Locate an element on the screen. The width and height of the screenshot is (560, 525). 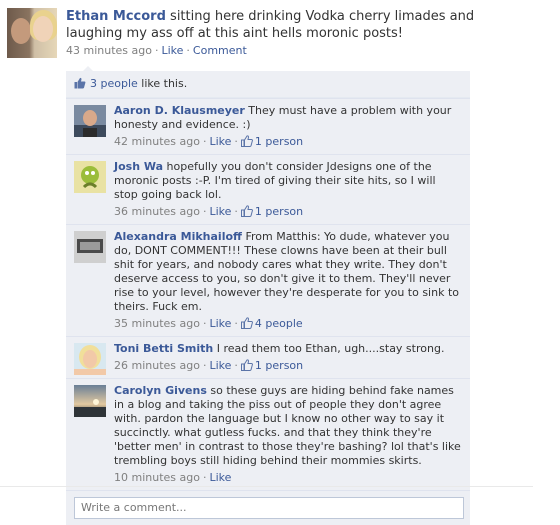
story-timestamp: 43 minutes ago is located at coordinates (109, 50).